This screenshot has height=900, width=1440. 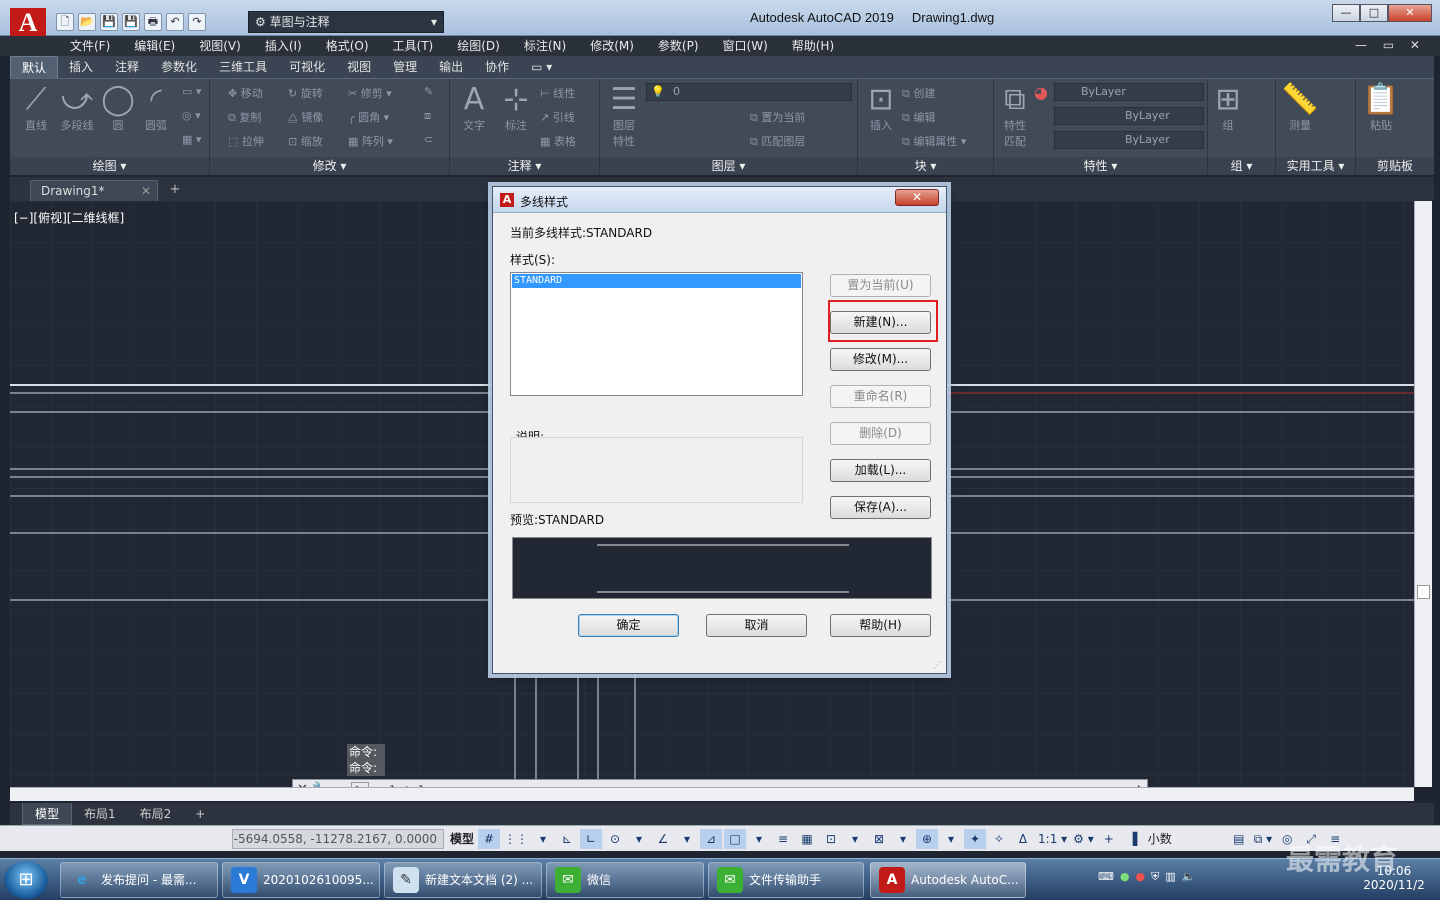 I want to click on tab-annotate: 注释, so click(x=127, y=67).